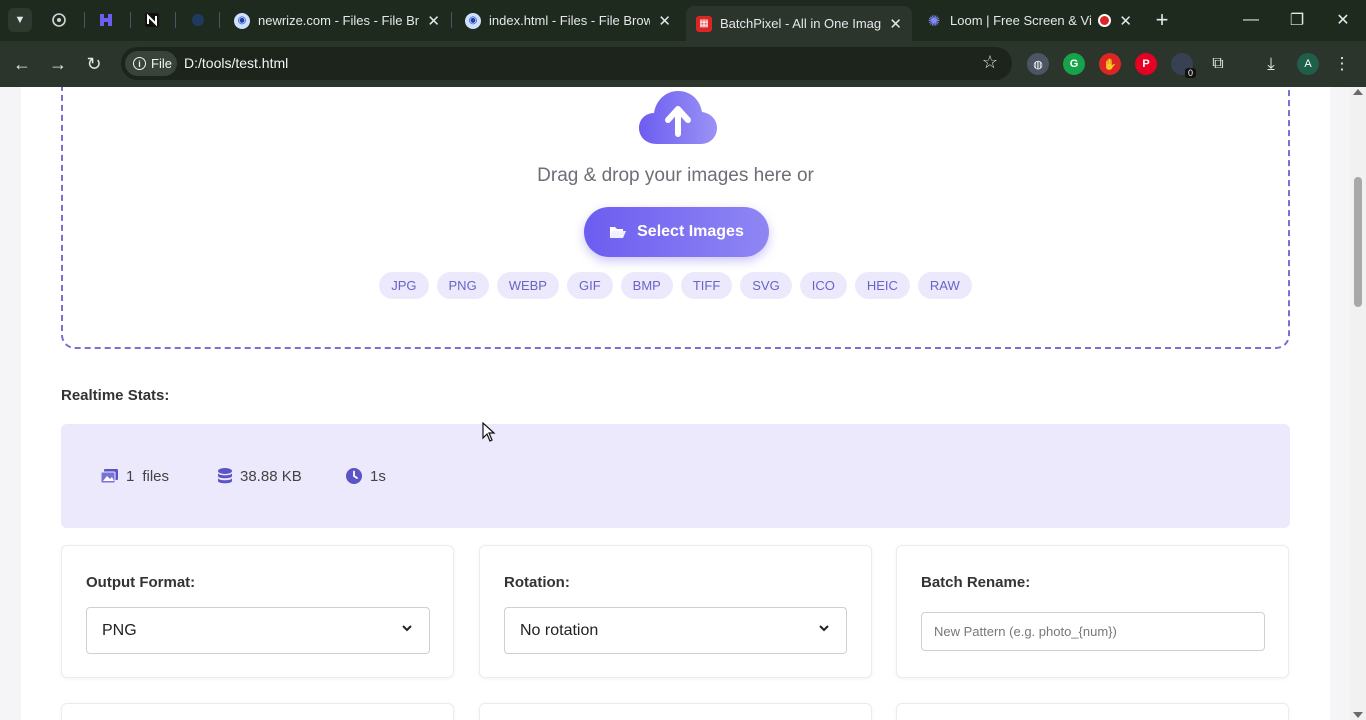 This screenshot has width=1366, height=720. What do you see at coordinates (1105, 20) in the screenshot?
I see `recording-icon` at bounding box center [1105, 20].